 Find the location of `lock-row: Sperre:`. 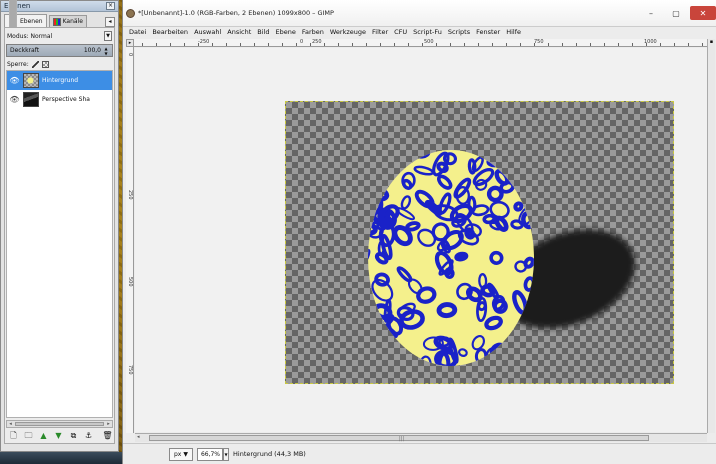

lock-row: Sperre: is located at coordinates (59, 64).